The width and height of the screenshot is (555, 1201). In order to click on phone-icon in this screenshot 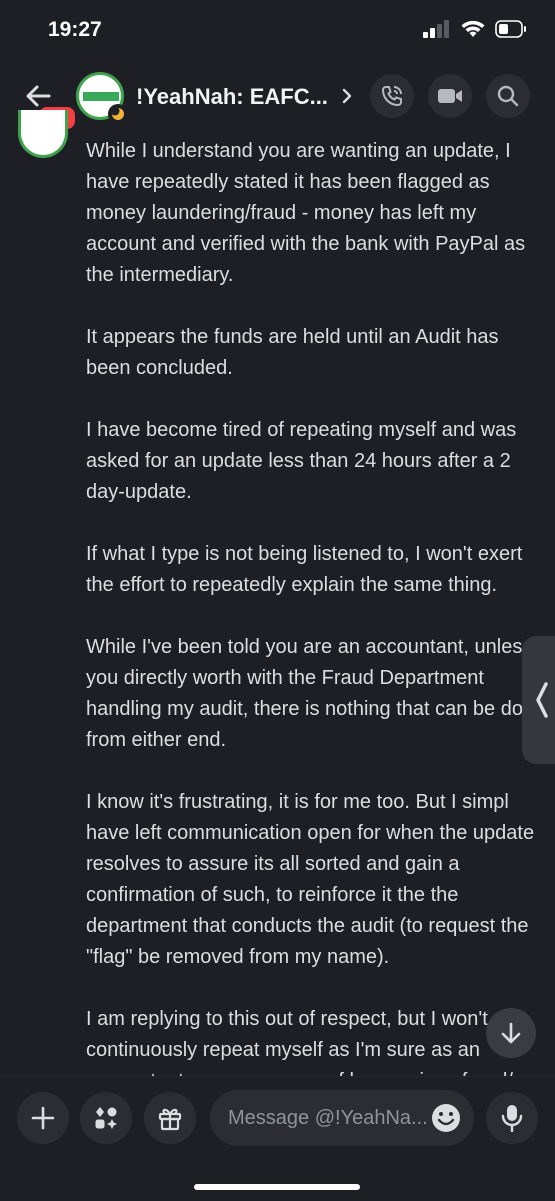, I will do `click(391, 96)`.